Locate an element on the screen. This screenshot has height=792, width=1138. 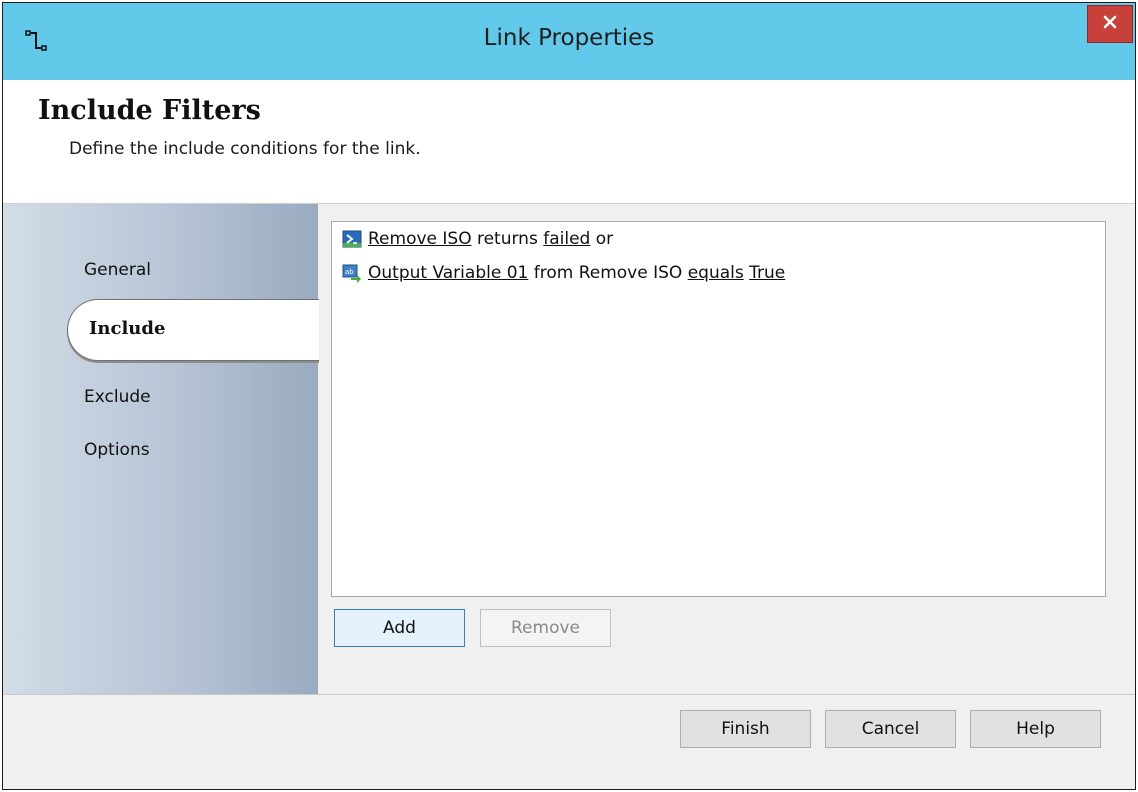
condition-text: returns is located at coordinates (507, 239).